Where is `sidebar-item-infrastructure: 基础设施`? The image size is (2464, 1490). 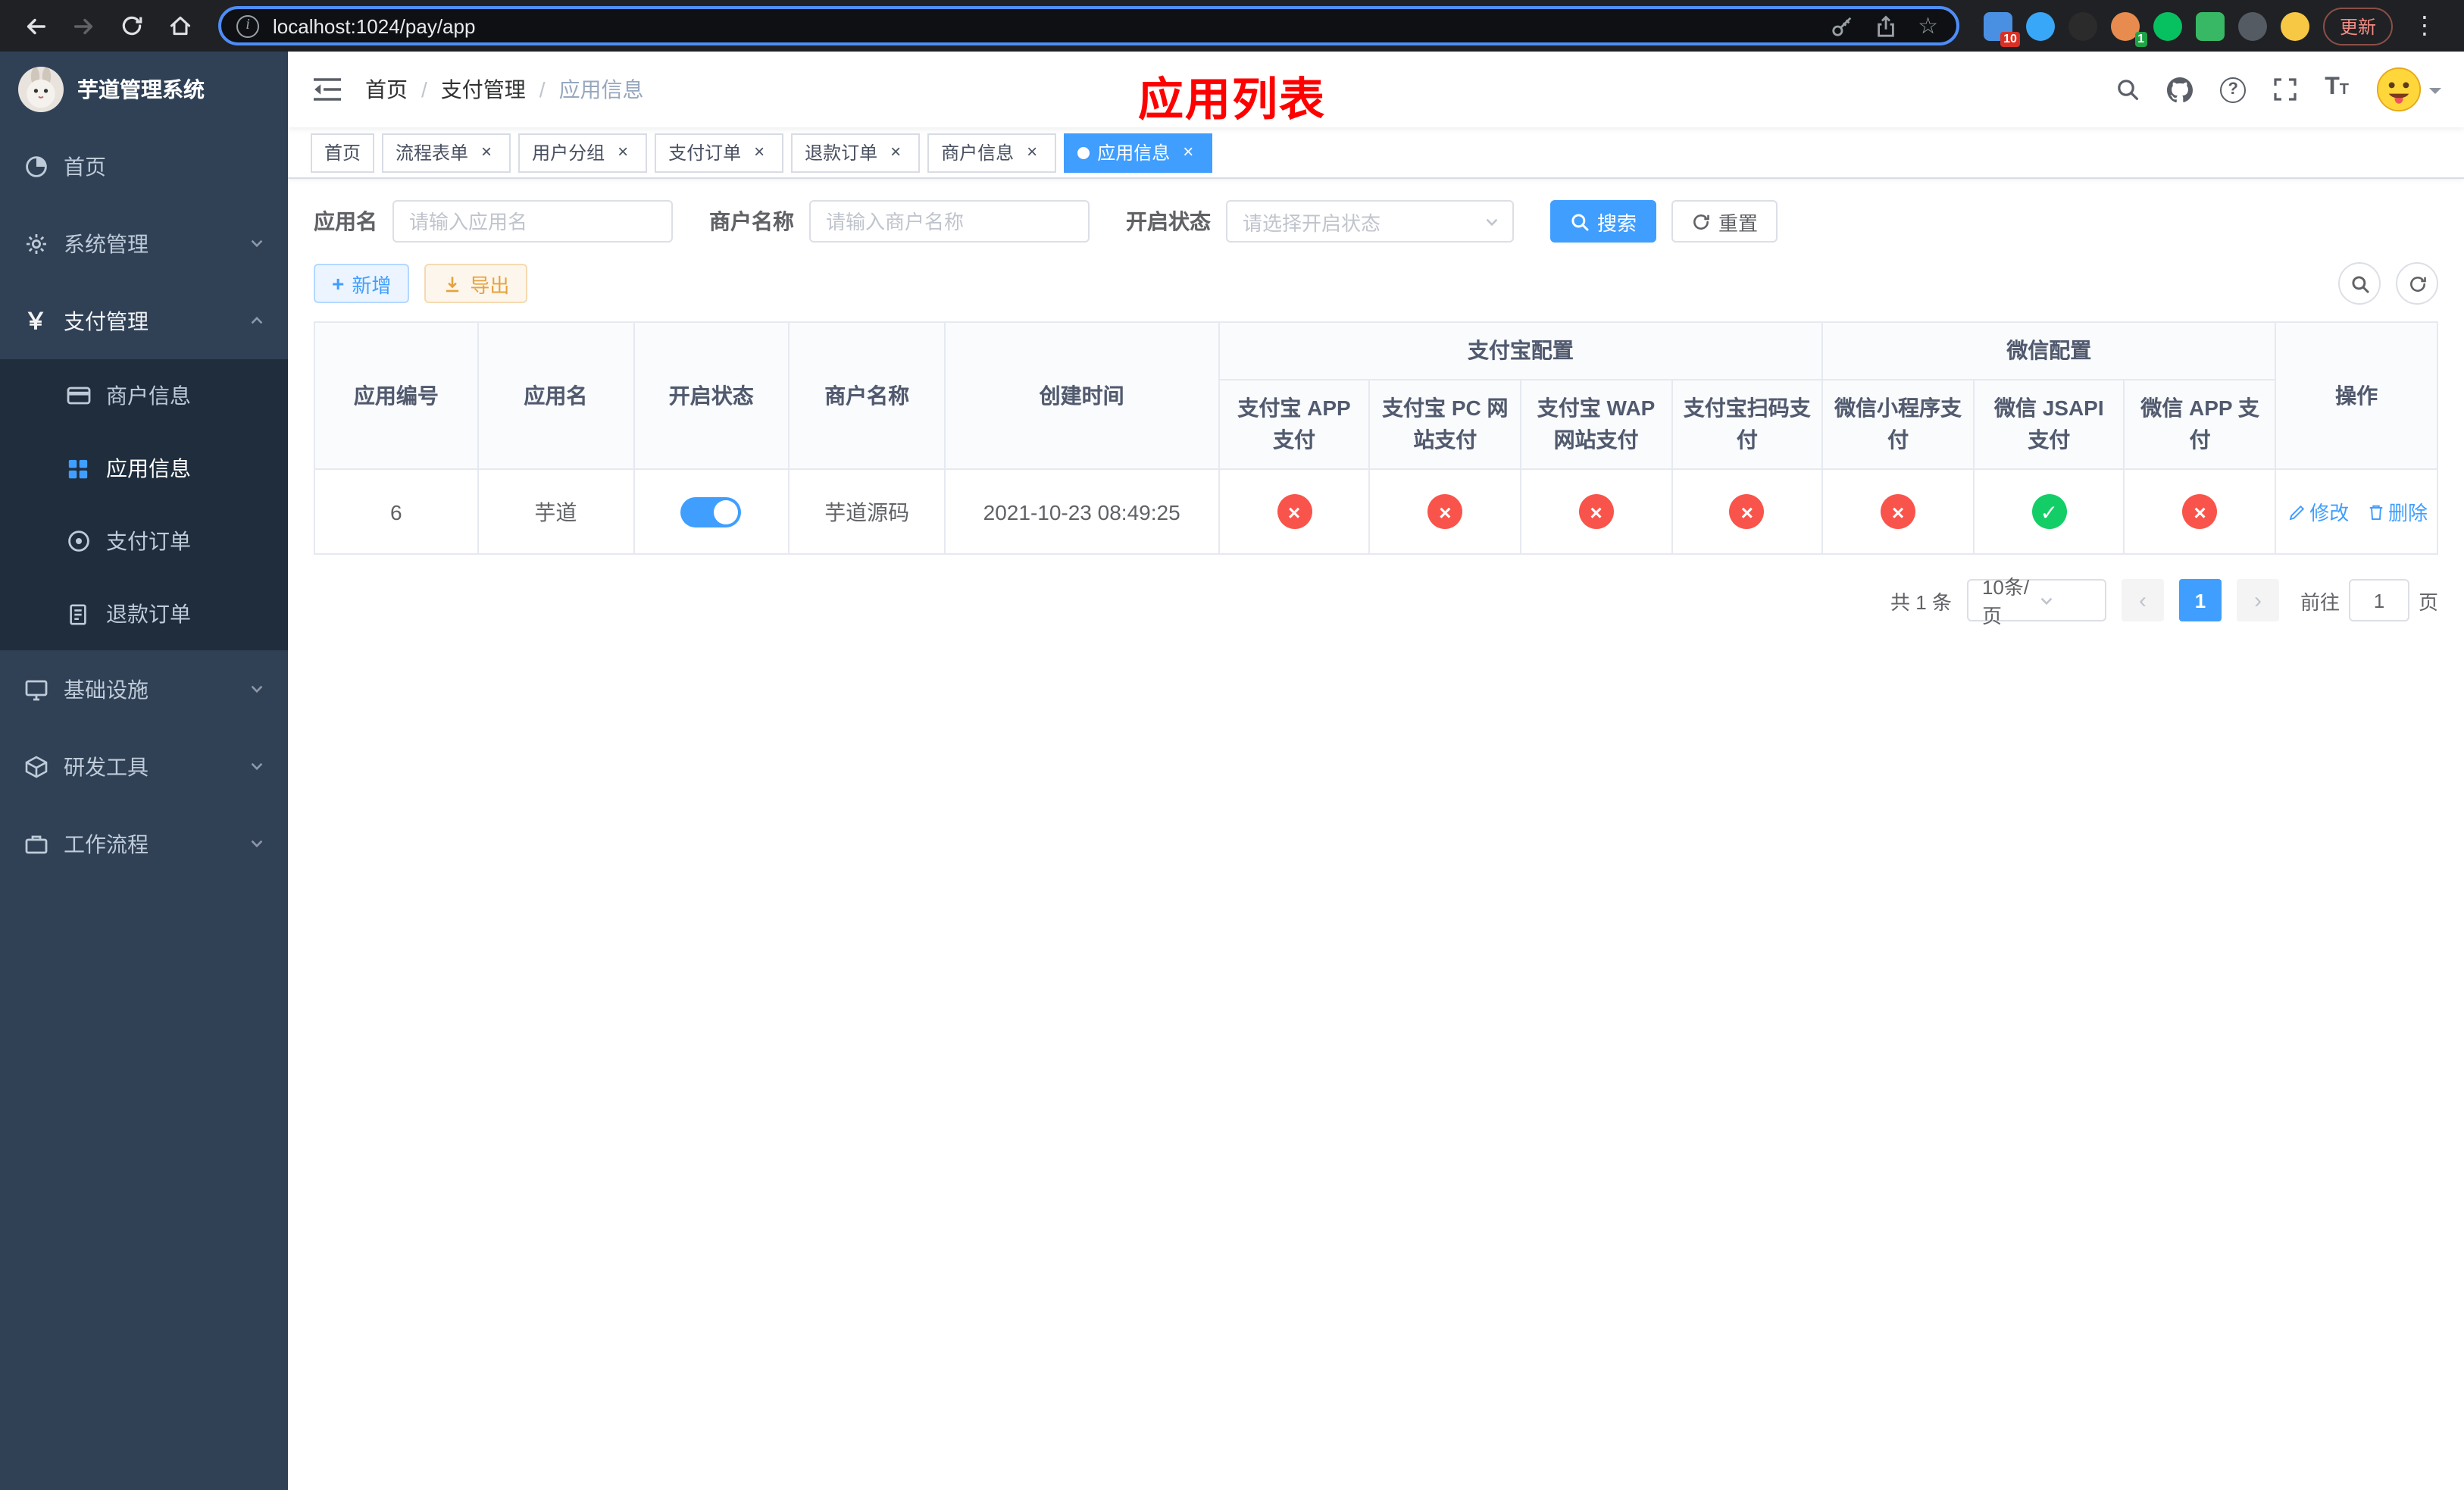 sidebar-item-infrastructure: 基础设施 is located at coordinates (144, 689).